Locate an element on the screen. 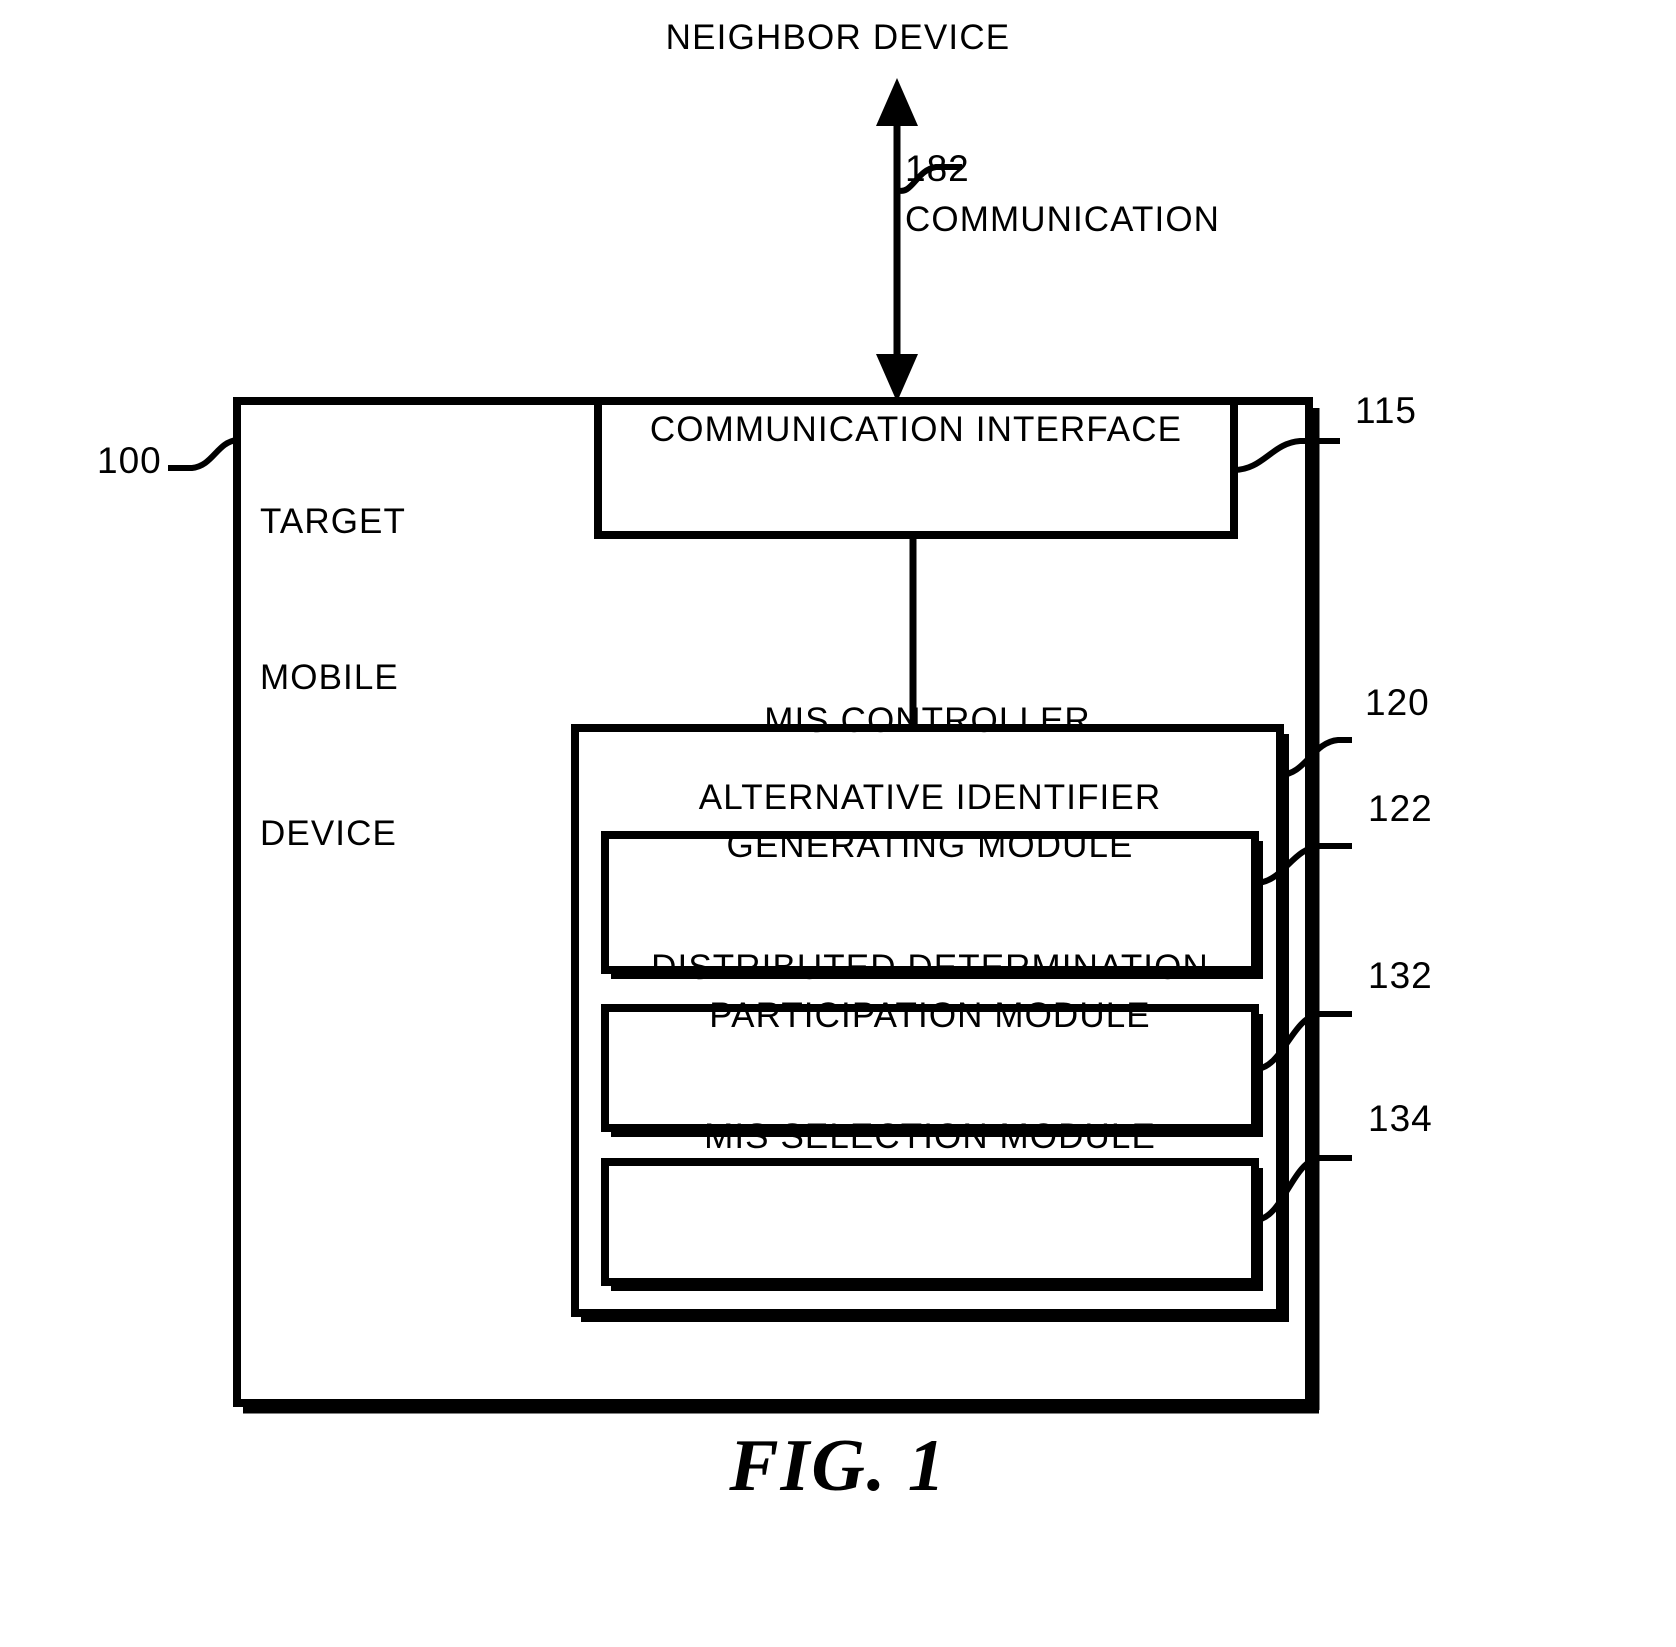 The height and width of the screenshot is (1647, 1676). ref-numeral-115: 115 is located at coordinates (1386, 410).